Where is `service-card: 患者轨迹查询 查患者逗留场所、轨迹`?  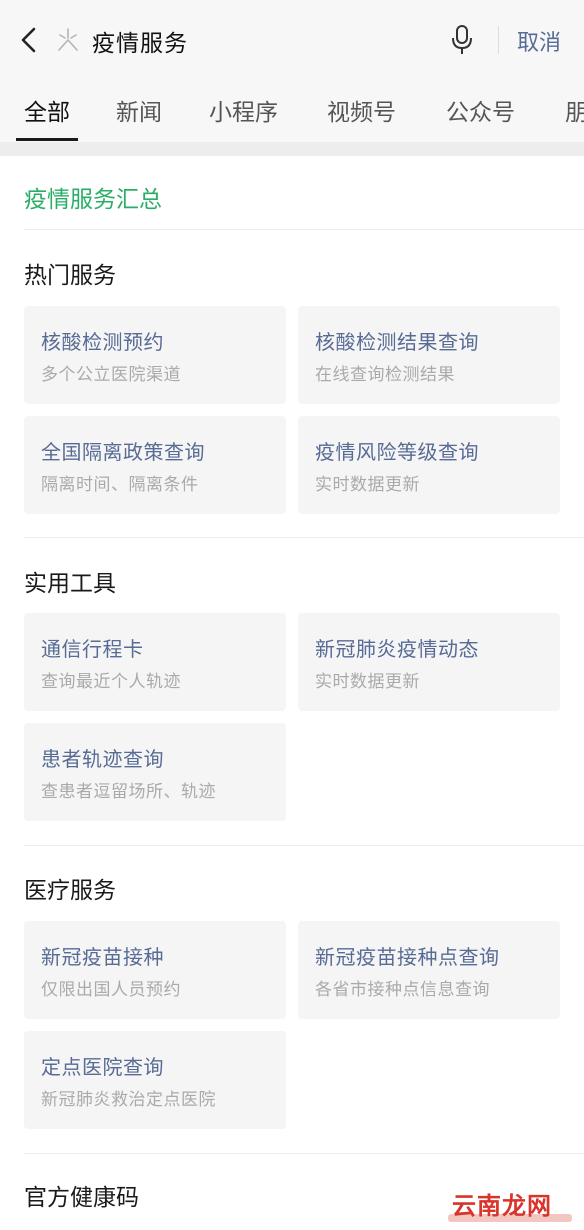 service-card: 患者轨迹查询 查患者逗留场所、轨迹 is located at coordinates (155, 772).